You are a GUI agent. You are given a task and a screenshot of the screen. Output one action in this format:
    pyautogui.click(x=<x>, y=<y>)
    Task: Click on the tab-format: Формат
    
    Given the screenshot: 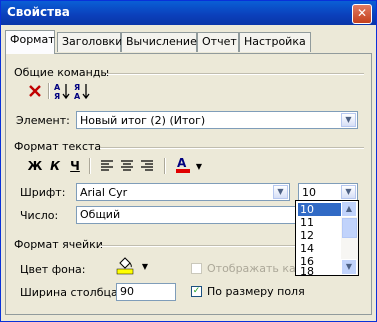 What is the action you would take?
    pyautogui.click(x=30, y=42)
    